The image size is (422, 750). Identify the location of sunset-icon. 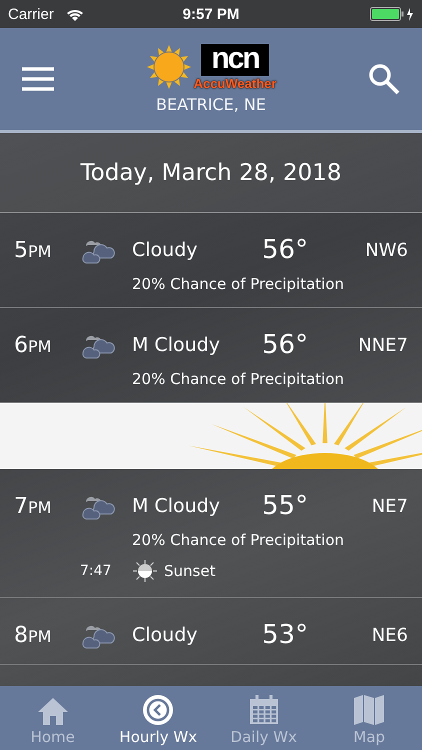
(145, 571).